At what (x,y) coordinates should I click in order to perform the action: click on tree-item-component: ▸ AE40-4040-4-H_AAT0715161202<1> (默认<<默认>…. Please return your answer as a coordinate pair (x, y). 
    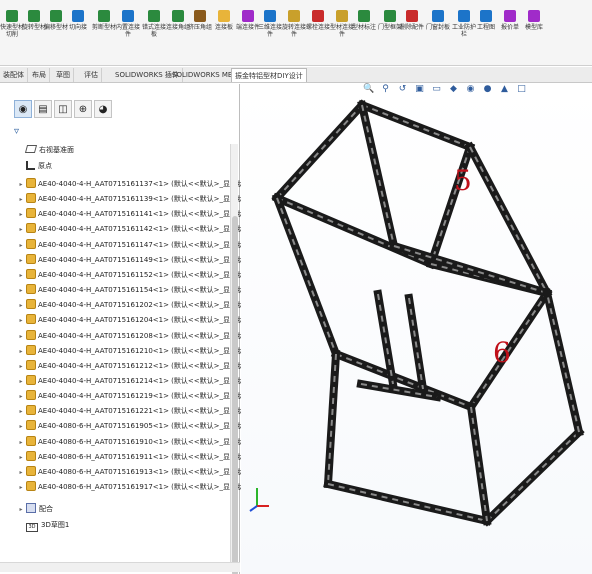
    Looking at the image, I should click on (141, 305).